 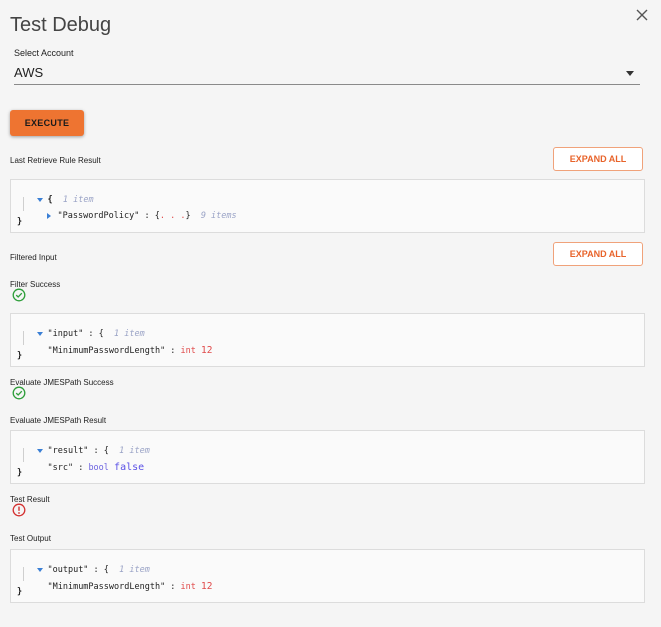 I want to click on select-account-label: Select Account, so click(x=44, y=53).